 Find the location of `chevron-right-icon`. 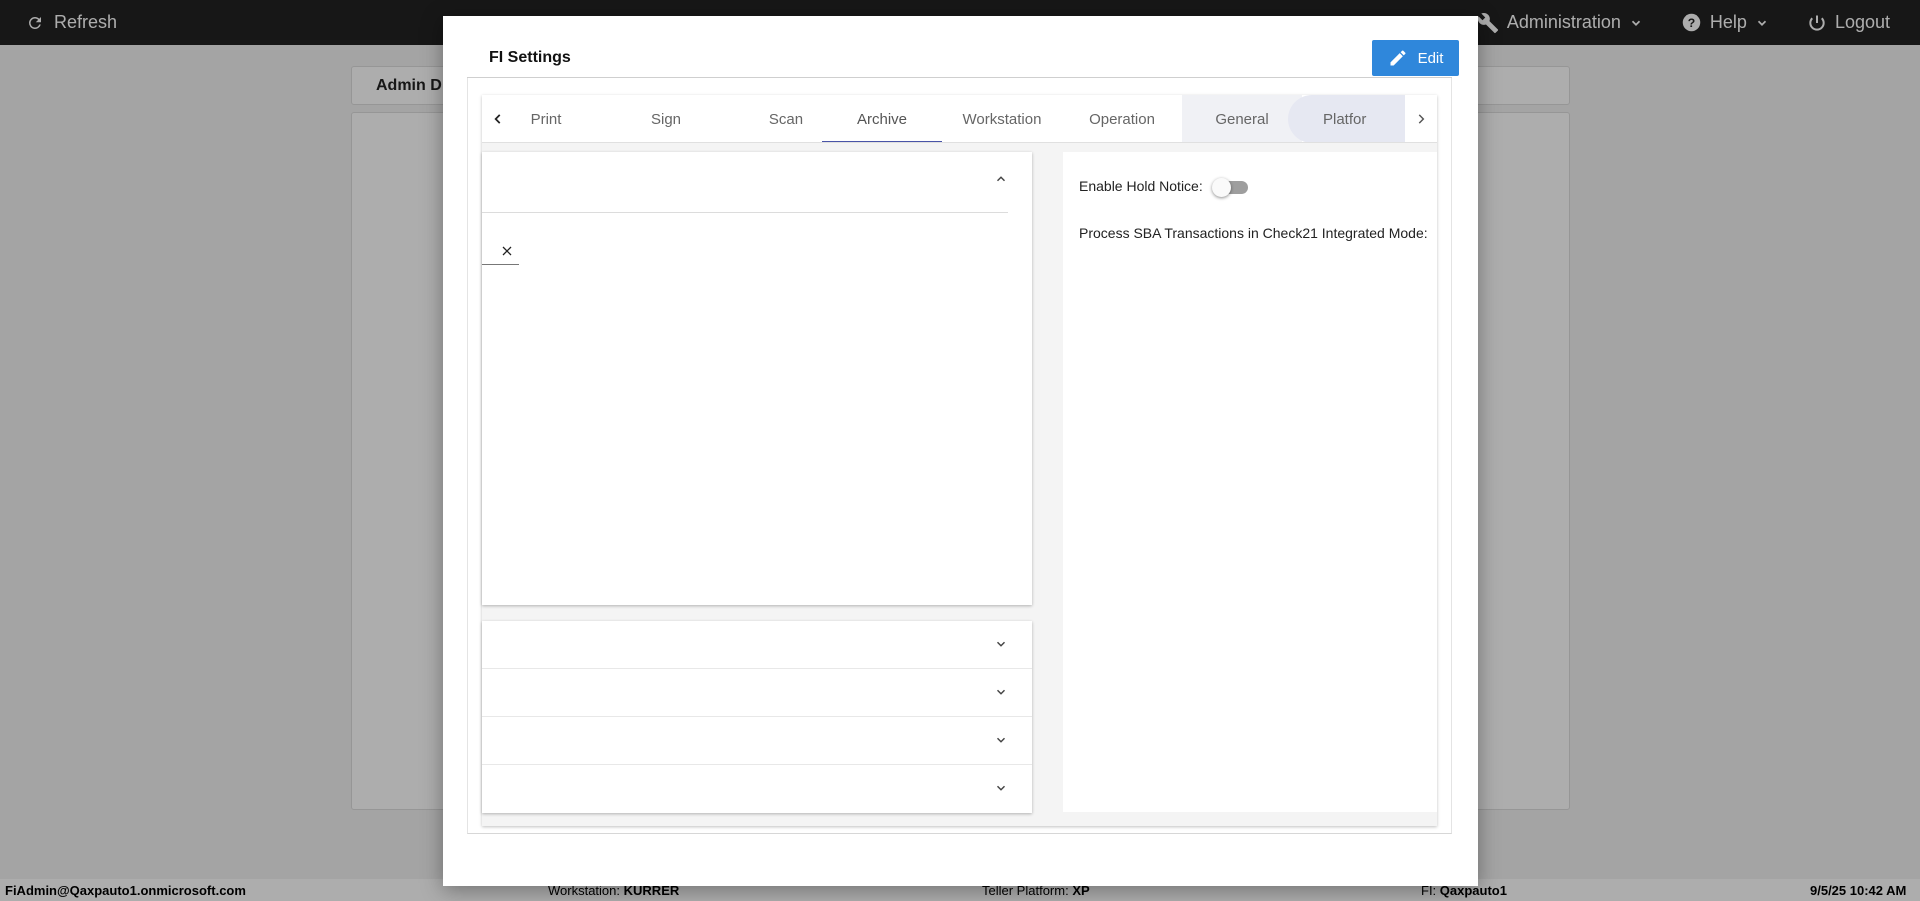

chevron-right-icon is located at coordinates (1421, 119).